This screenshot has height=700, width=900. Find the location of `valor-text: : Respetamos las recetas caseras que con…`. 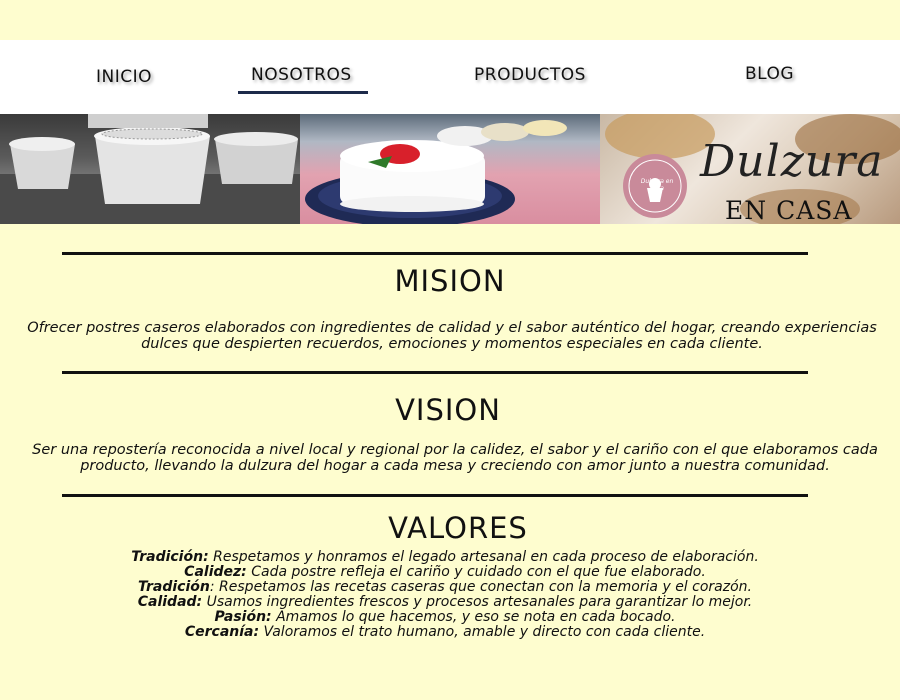

valor-text: : Respetamos las recetas caseras que con… is located at coordinates (480, 587).